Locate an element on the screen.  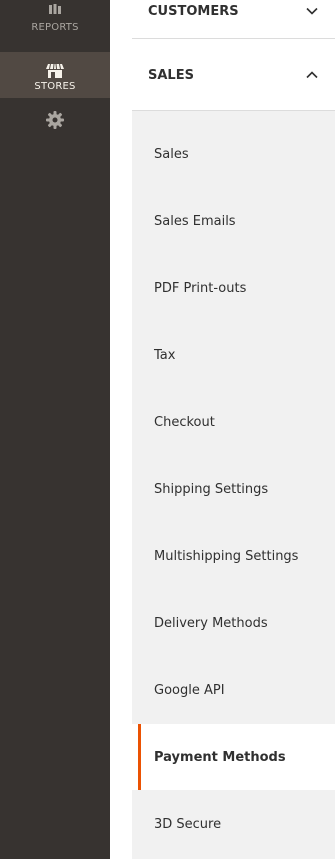
submenu-item-payment-methods: Payment Methods is located at coordinates (233, 757).